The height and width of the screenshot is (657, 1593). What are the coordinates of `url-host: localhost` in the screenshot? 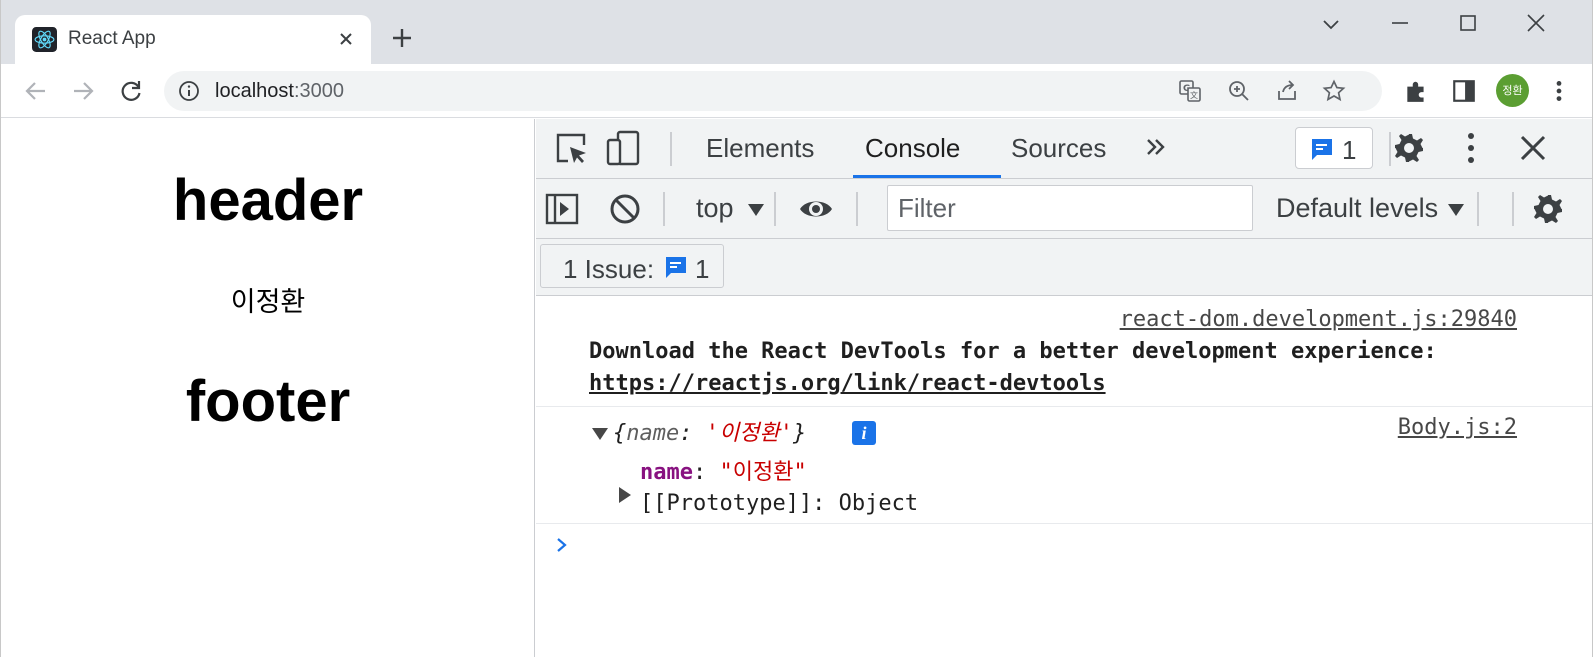 It's located at (254, 91).